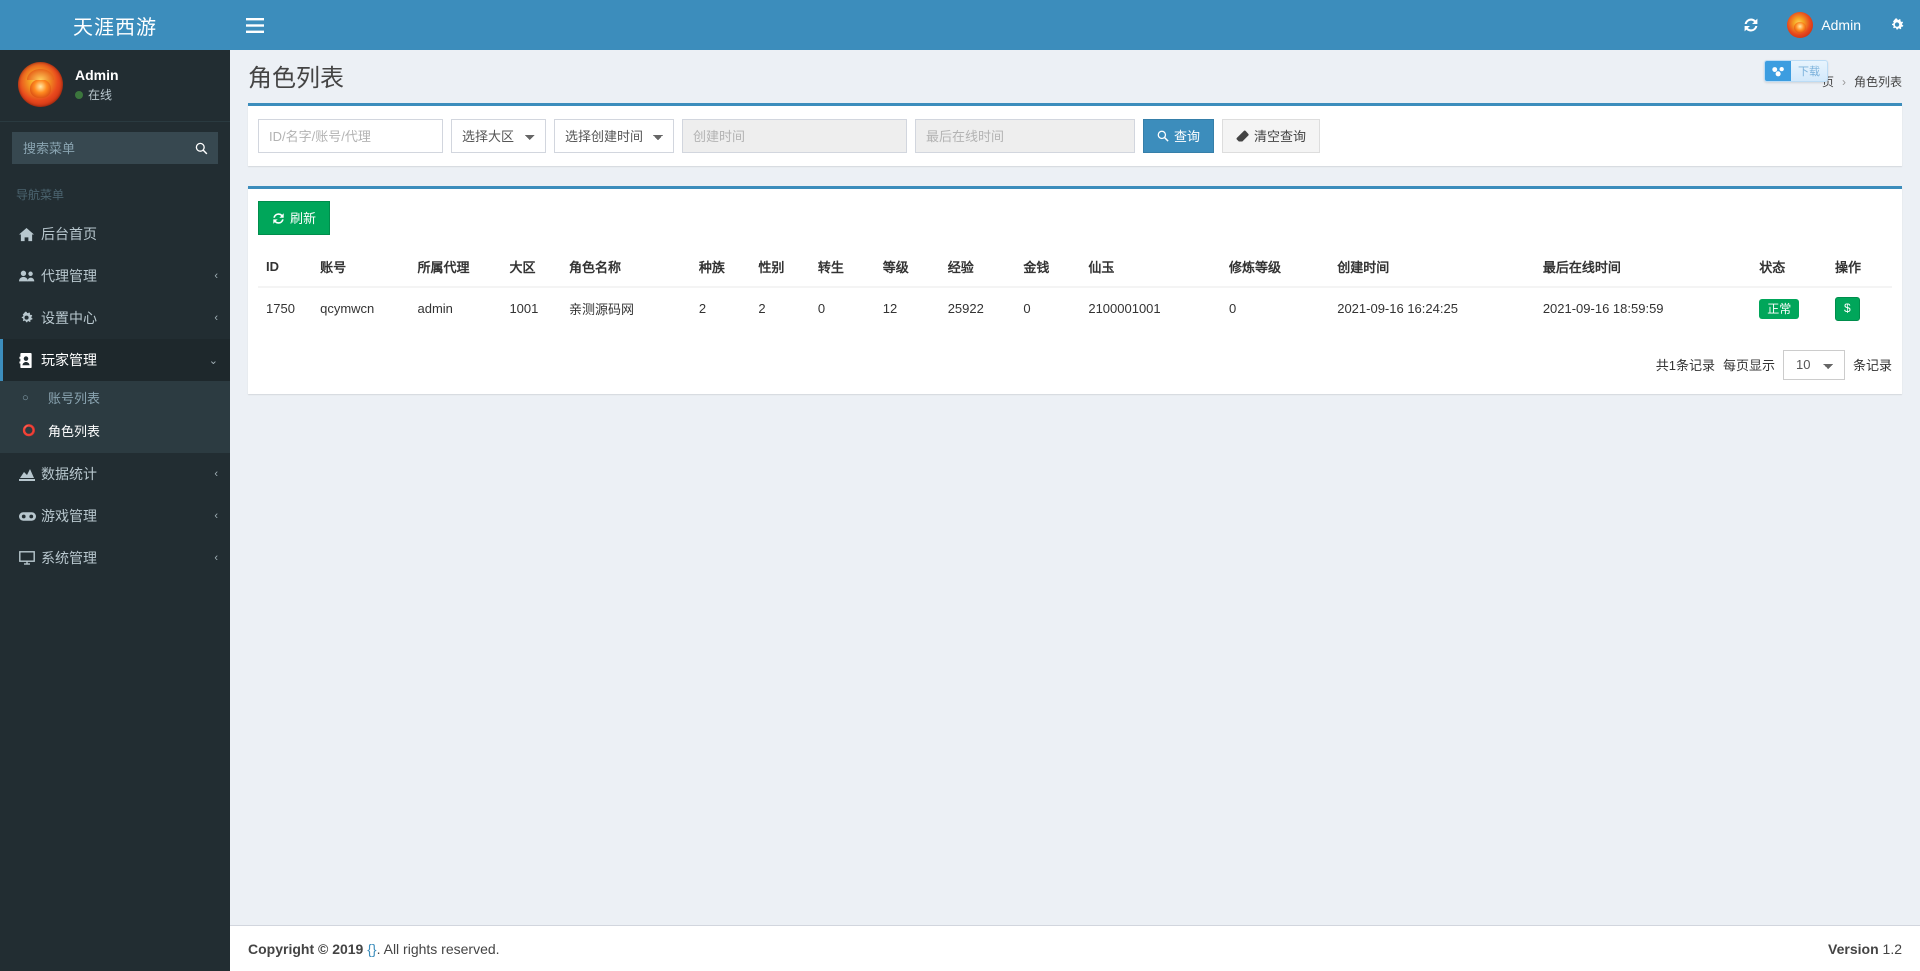 The height and width of the screenshot is (971, 1920). What do you see at coordinates (907, 267) in the screenshot?
I see `column-header-level: 等级` at bounding box center [907, 267].